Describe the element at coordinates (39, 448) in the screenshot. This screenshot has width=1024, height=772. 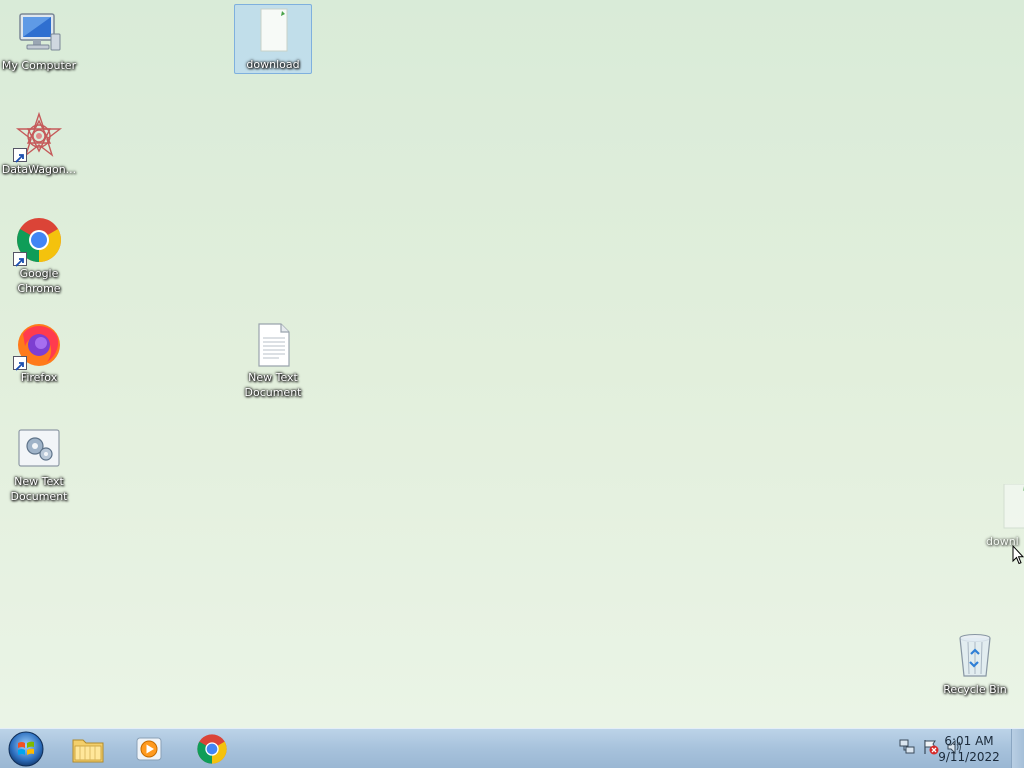
I see `settings-file-icon` at that location.